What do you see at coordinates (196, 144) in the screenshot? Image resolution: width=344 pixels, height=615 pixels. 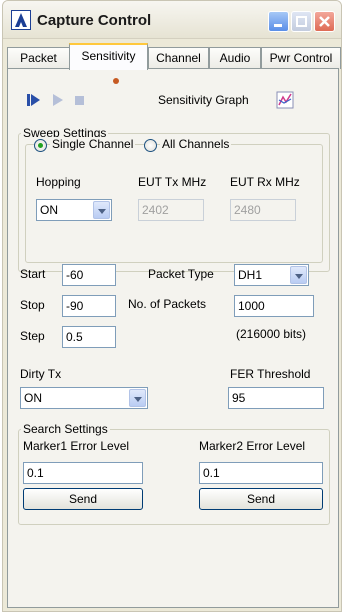 I see `all-channels-label: All Channels` at bounding box center [196, 144].